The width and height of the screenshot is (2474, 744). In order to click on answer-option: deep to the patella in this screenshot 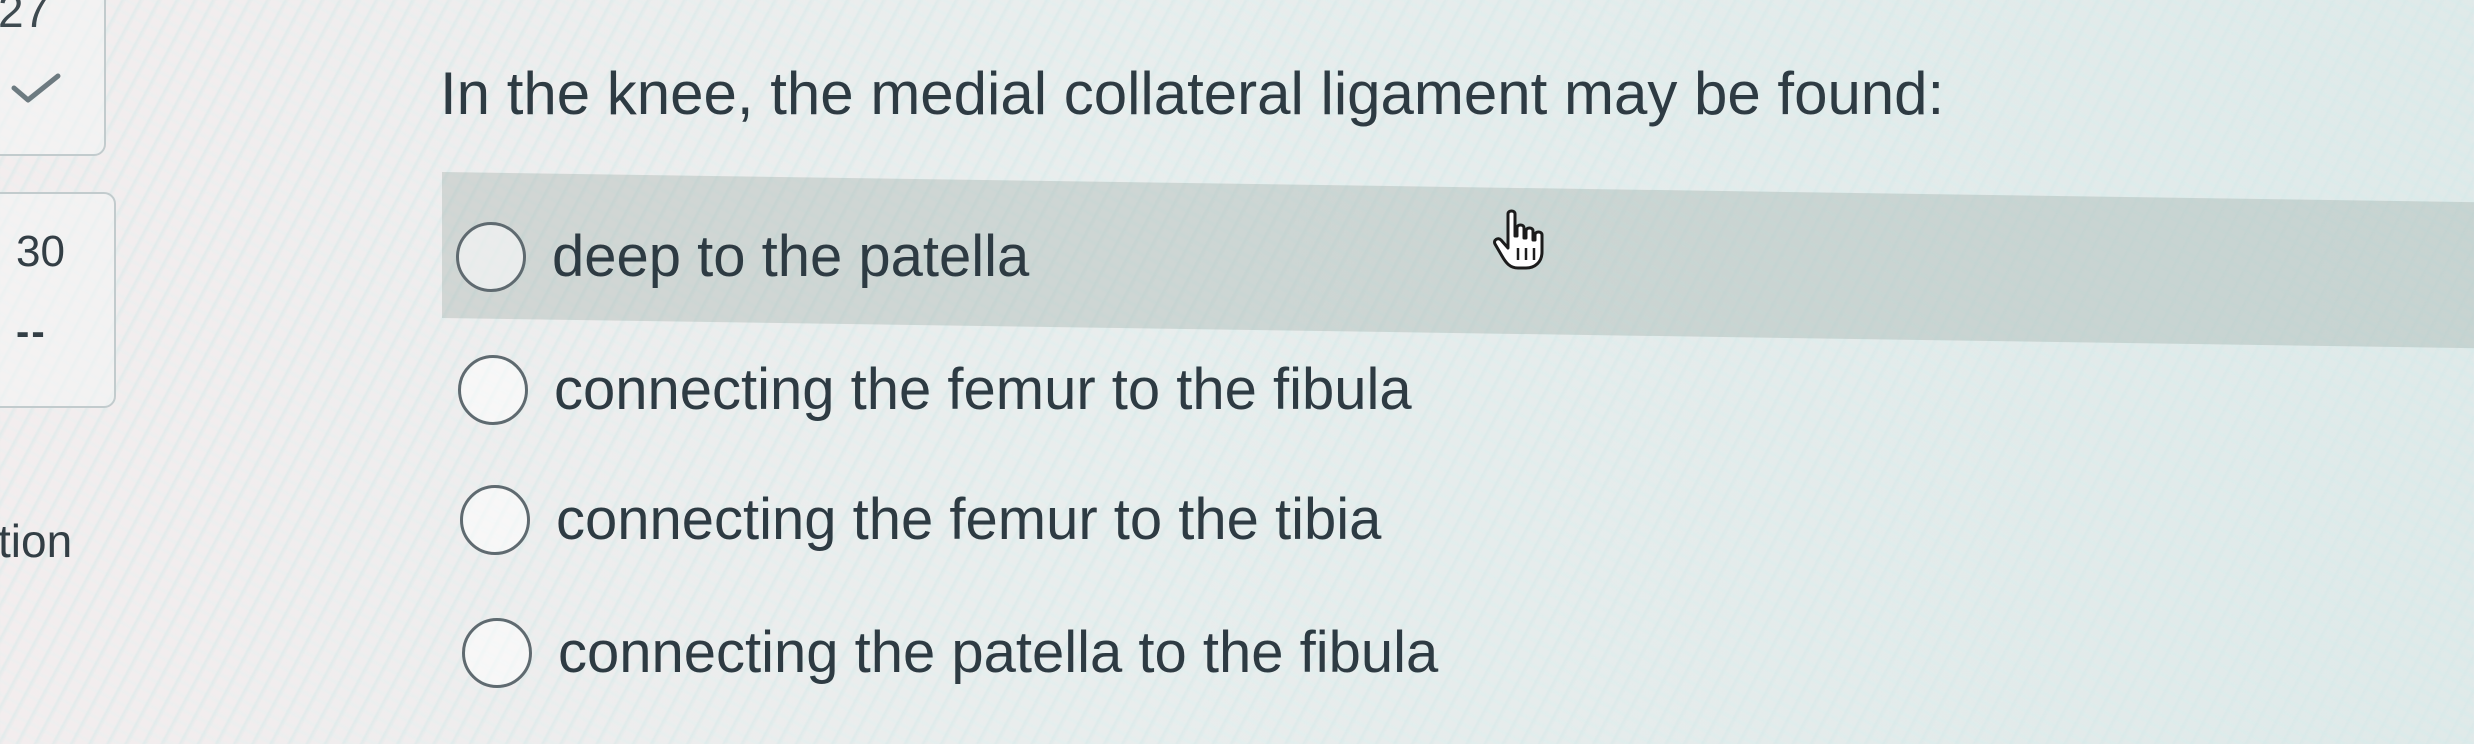, I will do `click(742, 257)`.